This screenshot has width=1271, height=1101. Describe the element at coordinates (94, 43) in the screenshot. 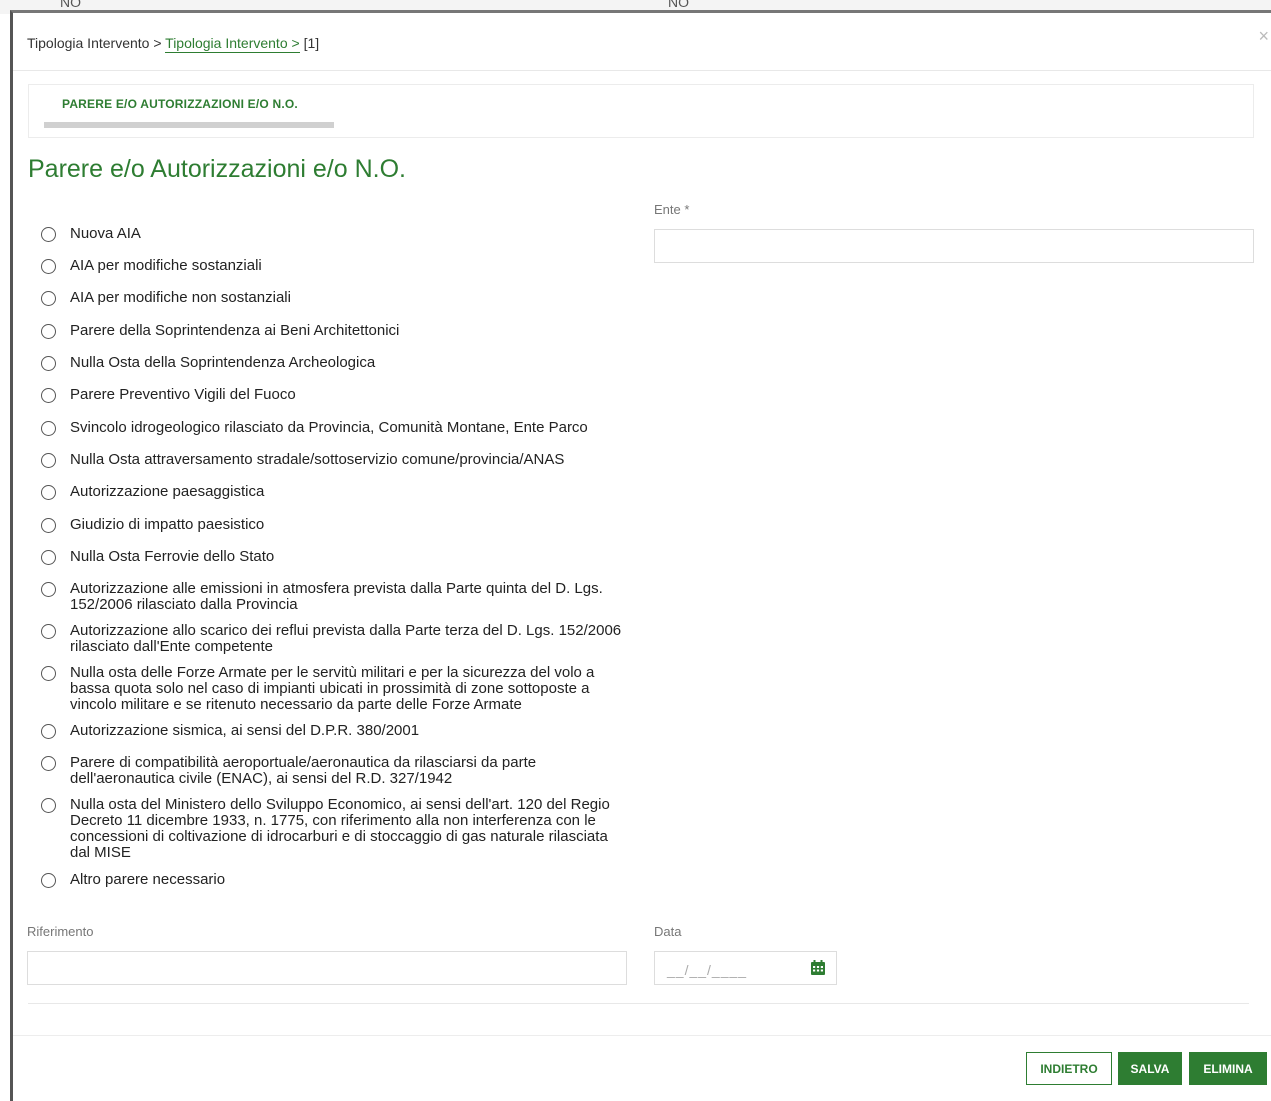

I see `breadcrumb-root: Tipologia Intervento >` at that location.